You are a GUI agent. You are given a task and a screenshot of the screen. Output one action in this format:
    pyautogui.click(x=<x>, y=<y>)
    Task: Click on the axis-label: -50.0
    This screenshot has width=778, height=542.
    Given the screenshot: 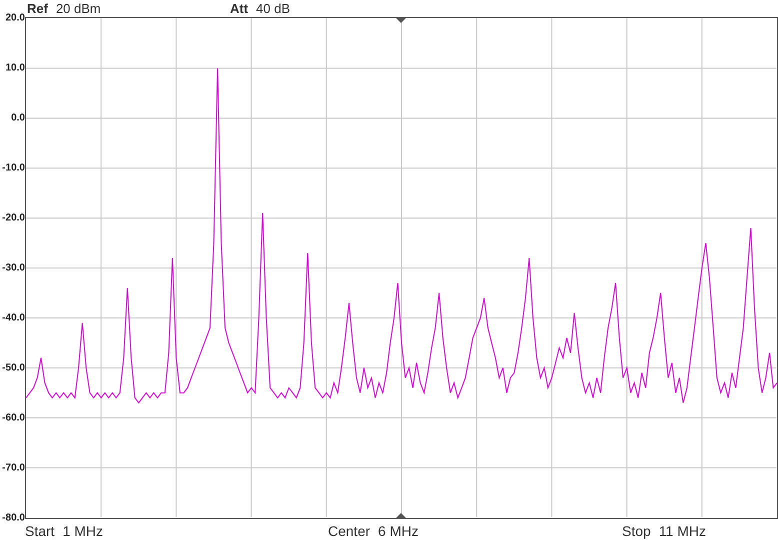 What is the action you would take?
    pyautogui.click(x=13, y=367)
    